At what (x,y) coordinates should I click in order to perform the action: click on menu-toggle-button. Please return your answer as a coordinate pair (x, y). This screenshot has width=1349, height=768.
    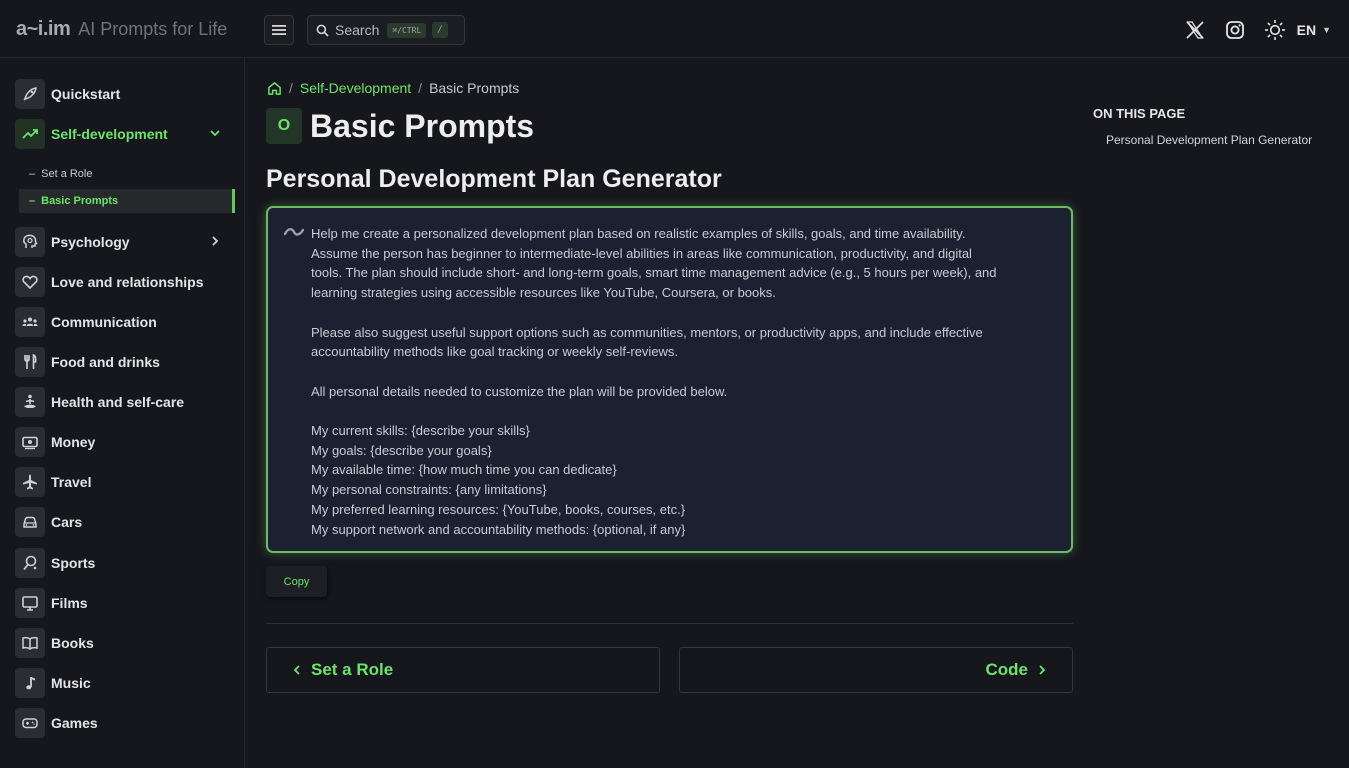
    Looking at the image, I should click on (279, 30).